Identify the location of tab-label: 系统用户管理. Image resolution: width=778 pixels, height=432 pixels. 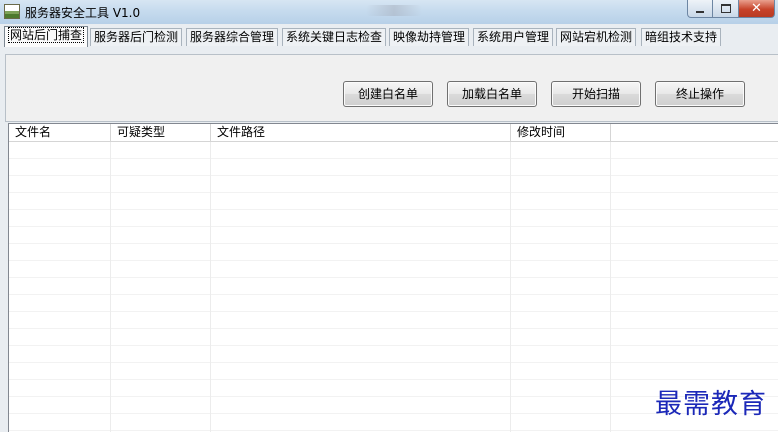
(513, 37).